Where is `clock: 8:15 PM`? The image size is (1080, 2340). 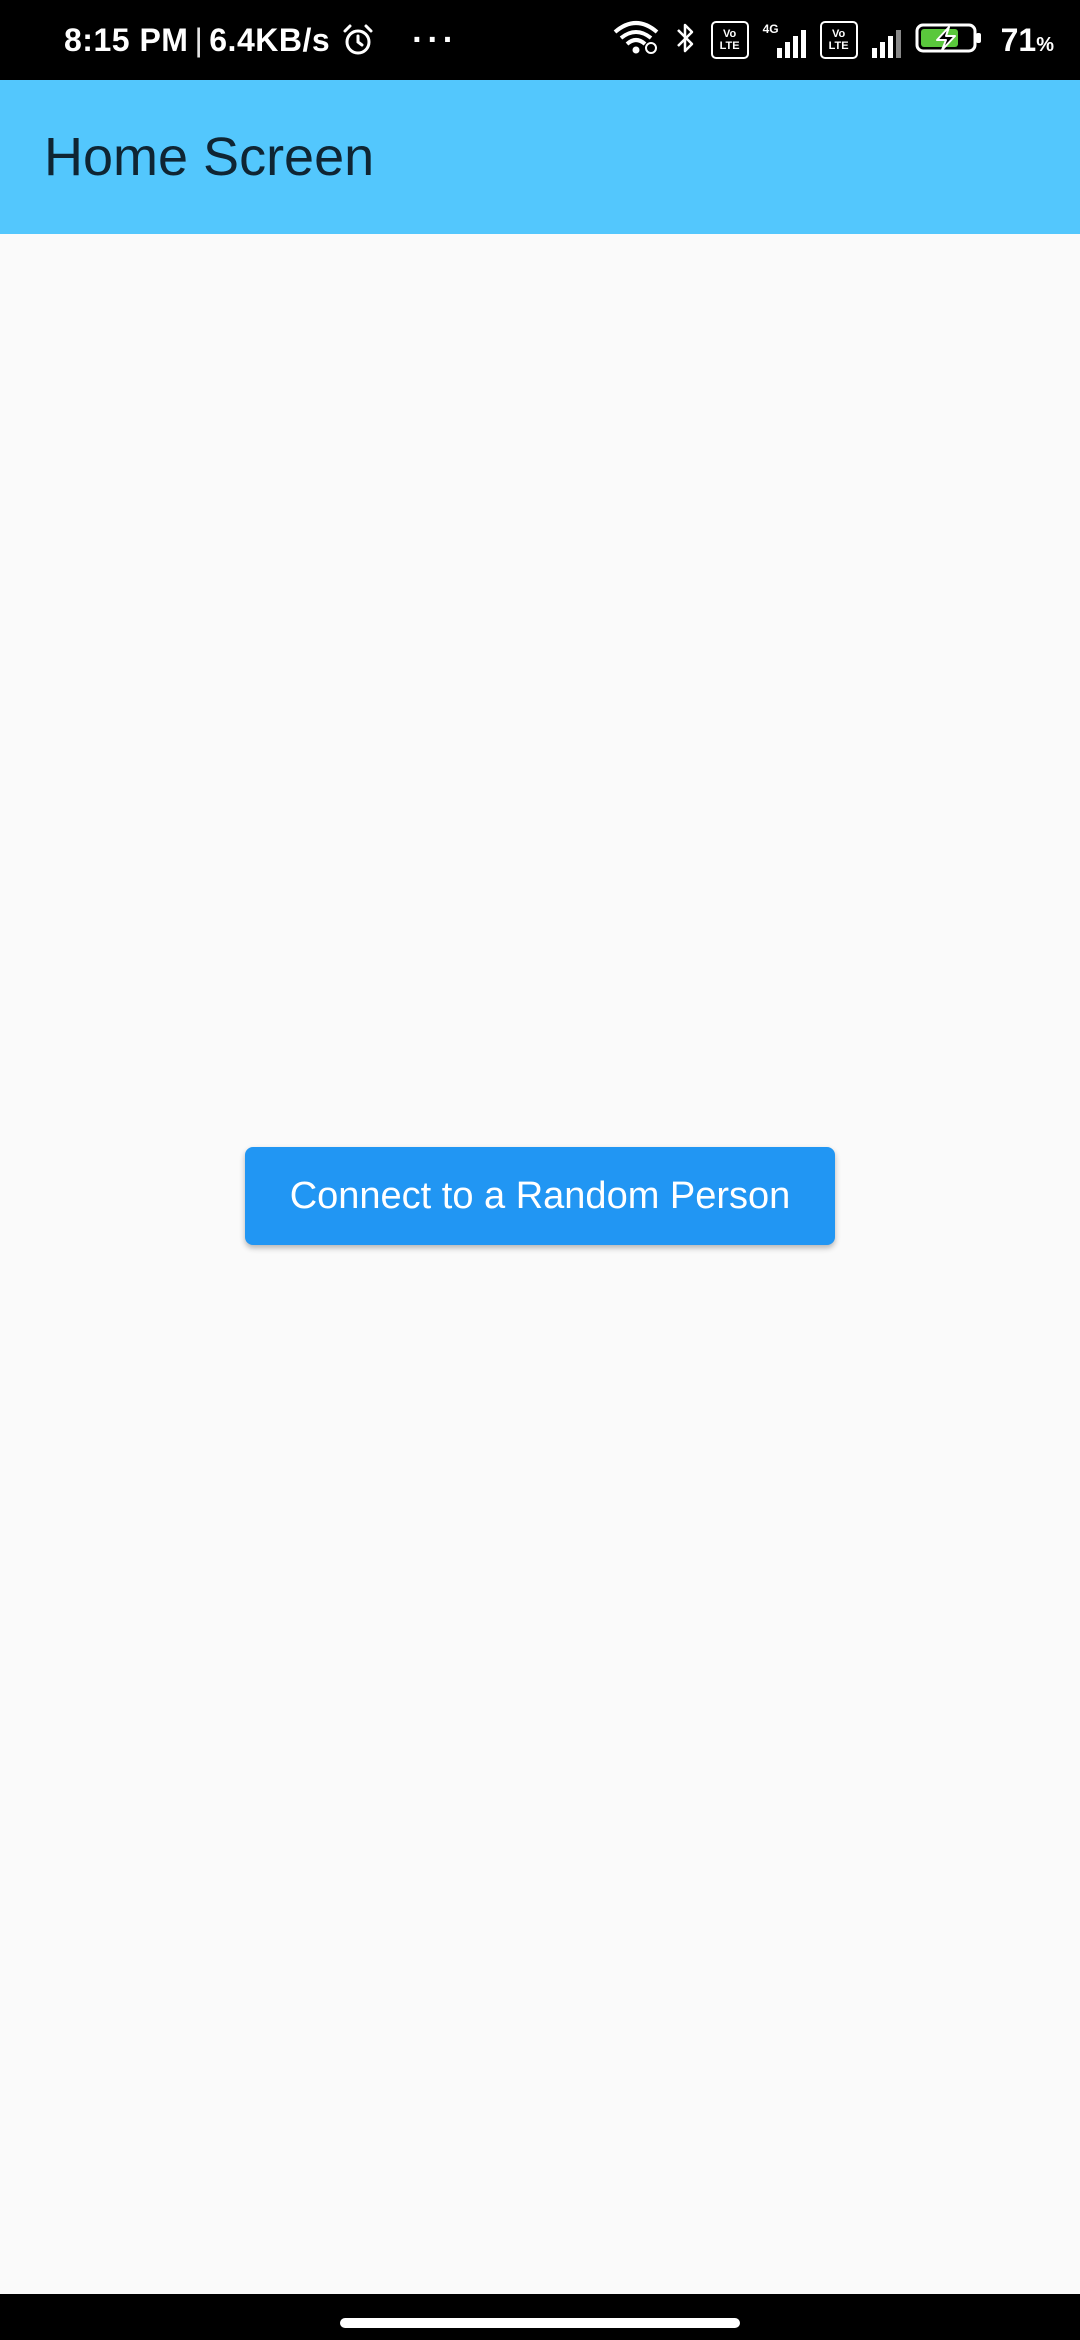
clock: 8:15 PM is located at coordinates (126, 39).